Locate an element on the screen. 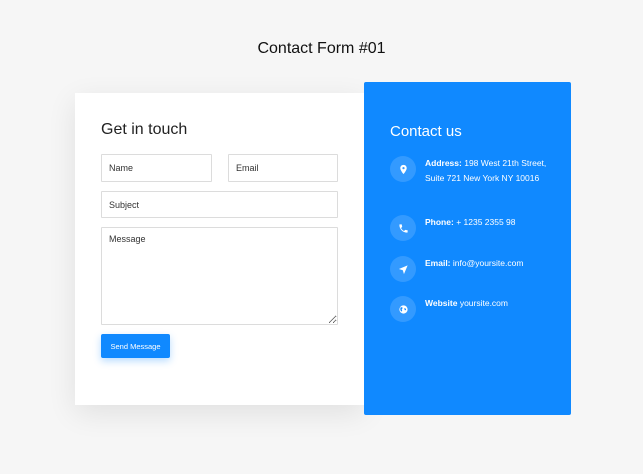 The image size is (643, 474). website-text: Website yoursite.com is located at coordinates (490, 303).